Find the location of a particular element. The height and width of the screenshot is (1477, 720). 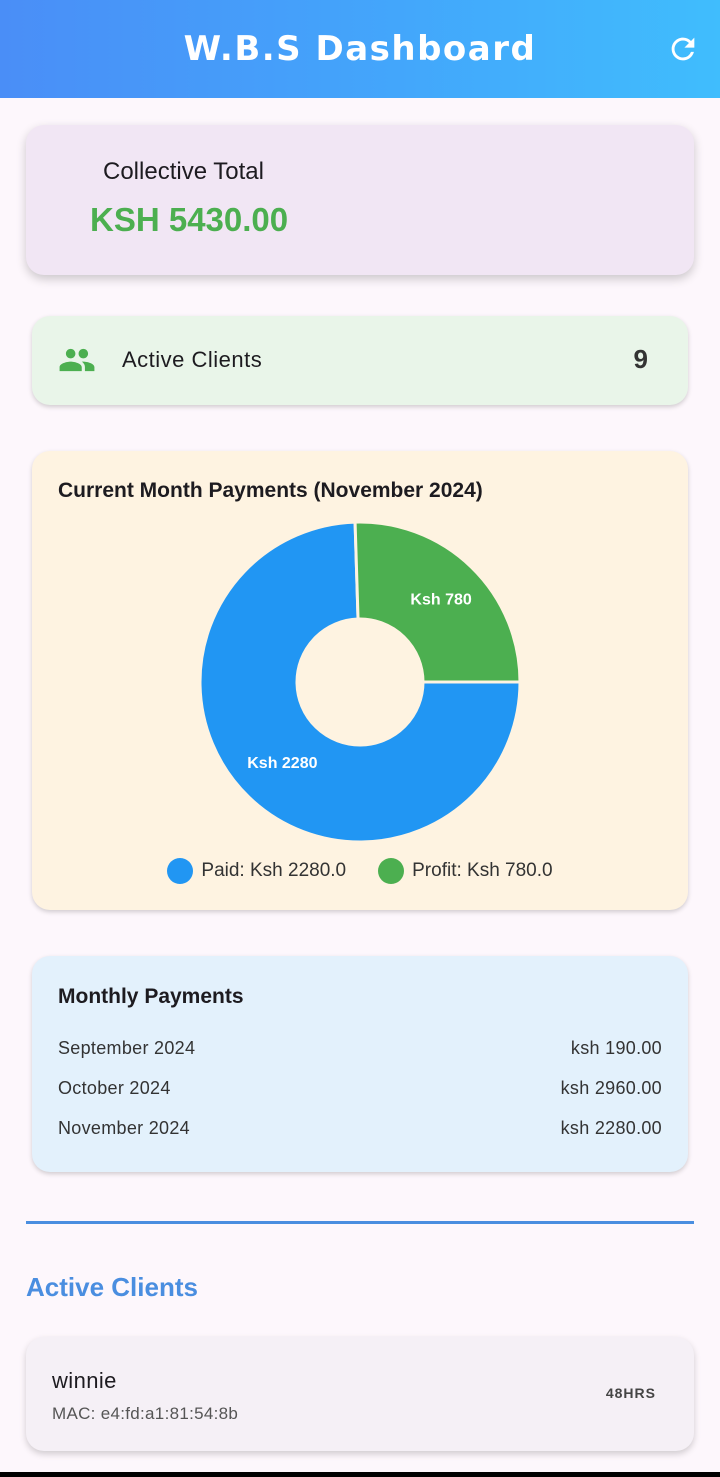

monthly-payment-month: September 2024 is located at coordinates (127, 1048).